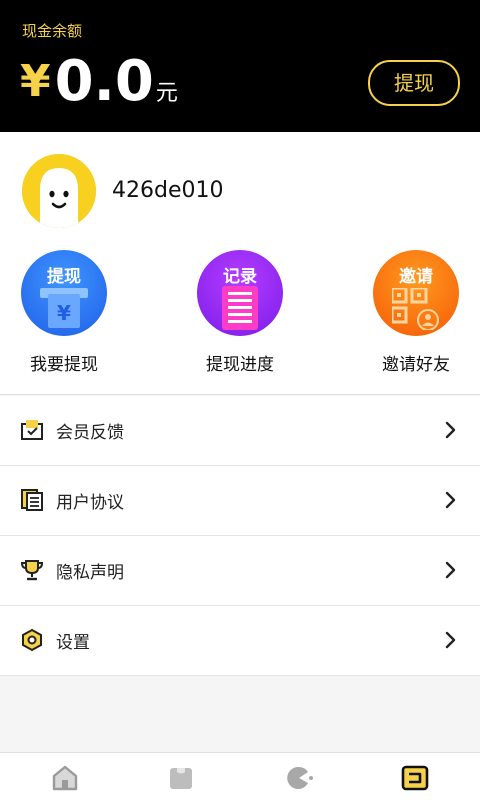 The width and height of the screenshot is (480, 801). I want to click on action-record-badge: 记录, so click(240, 277).